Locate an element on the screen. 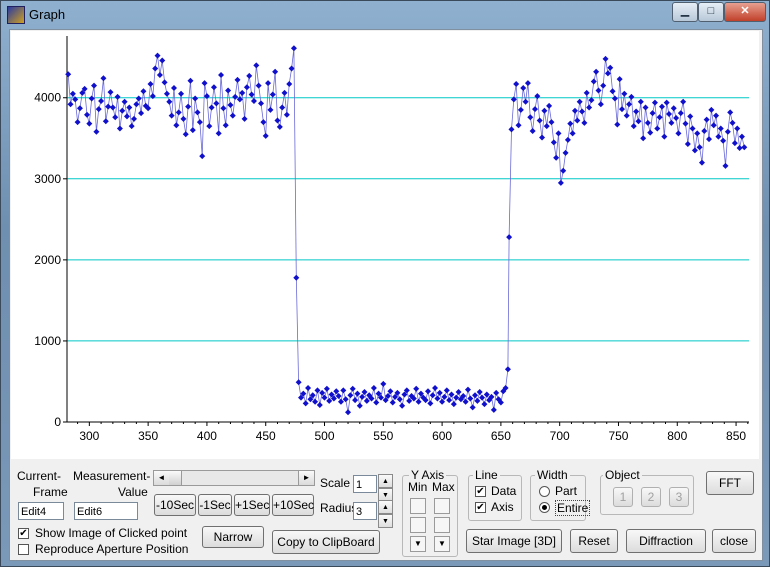 The width and height of the screenshot is (770, 567). plus-1-sec-button: +1Sec is located at coordinates (252, 505).